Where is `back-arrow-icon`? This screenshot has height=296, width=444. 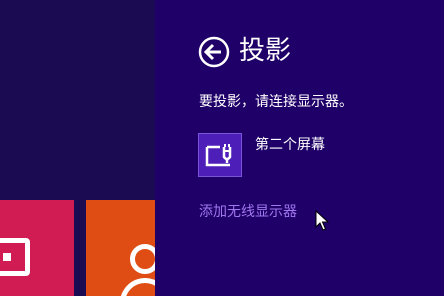 back-arrow-icon is located at coordinates (214, 52).